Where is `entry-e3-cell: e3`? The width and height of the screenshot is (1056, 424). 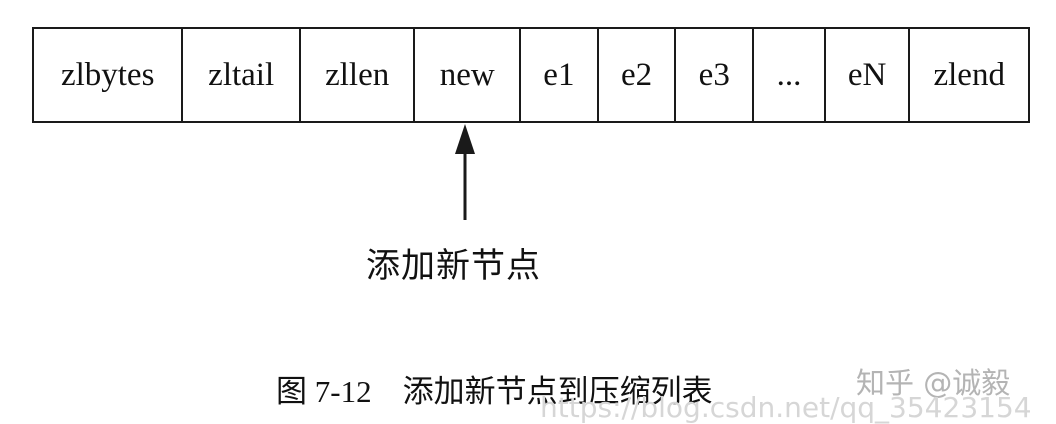
entry-e3-cell: e3 is located at coordinates (713, 75).